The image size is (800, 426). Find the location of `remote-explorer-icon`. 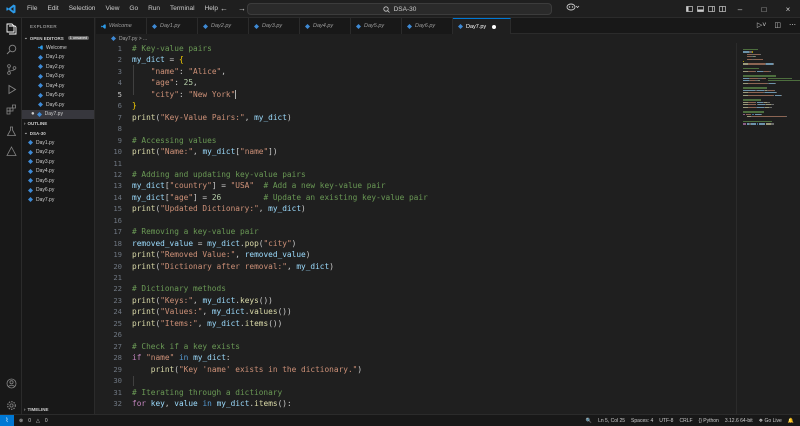

remote-explorer-icon is located at coordinates (11, 151).